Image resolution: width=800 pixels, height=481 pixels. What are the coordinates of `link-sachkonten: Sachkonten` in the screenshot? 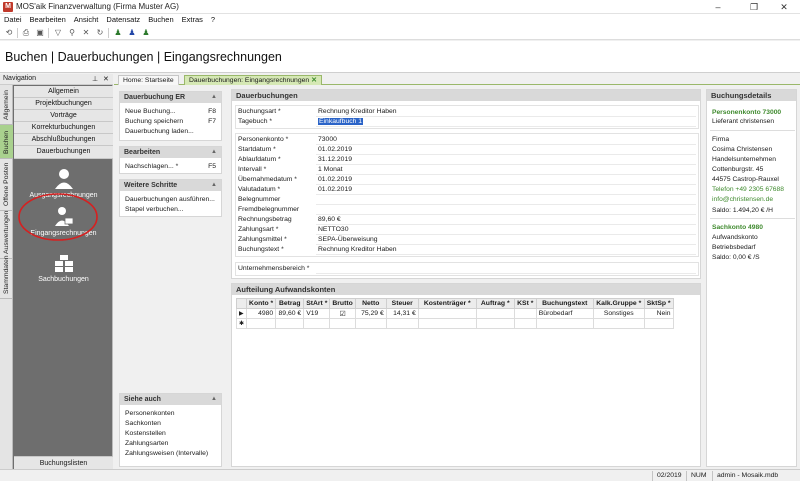 It's located at (170, 424).